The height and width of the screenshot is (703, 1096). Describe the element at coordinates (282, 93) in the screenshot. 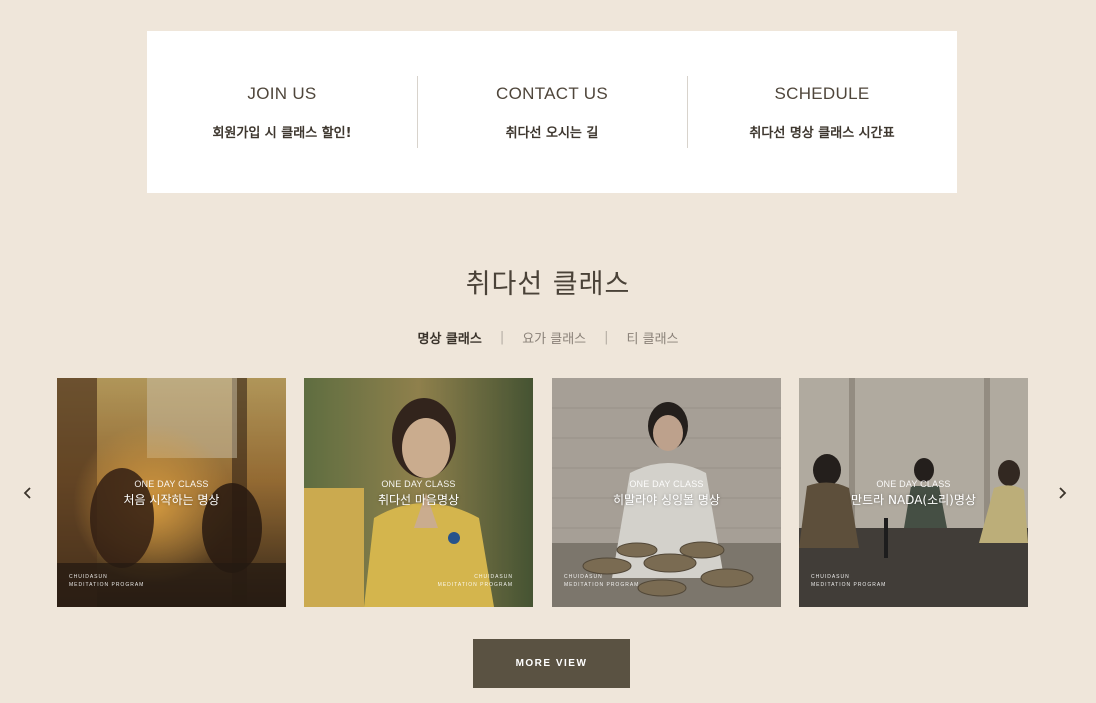

I see `join-us-title: JOIN US` at that location.